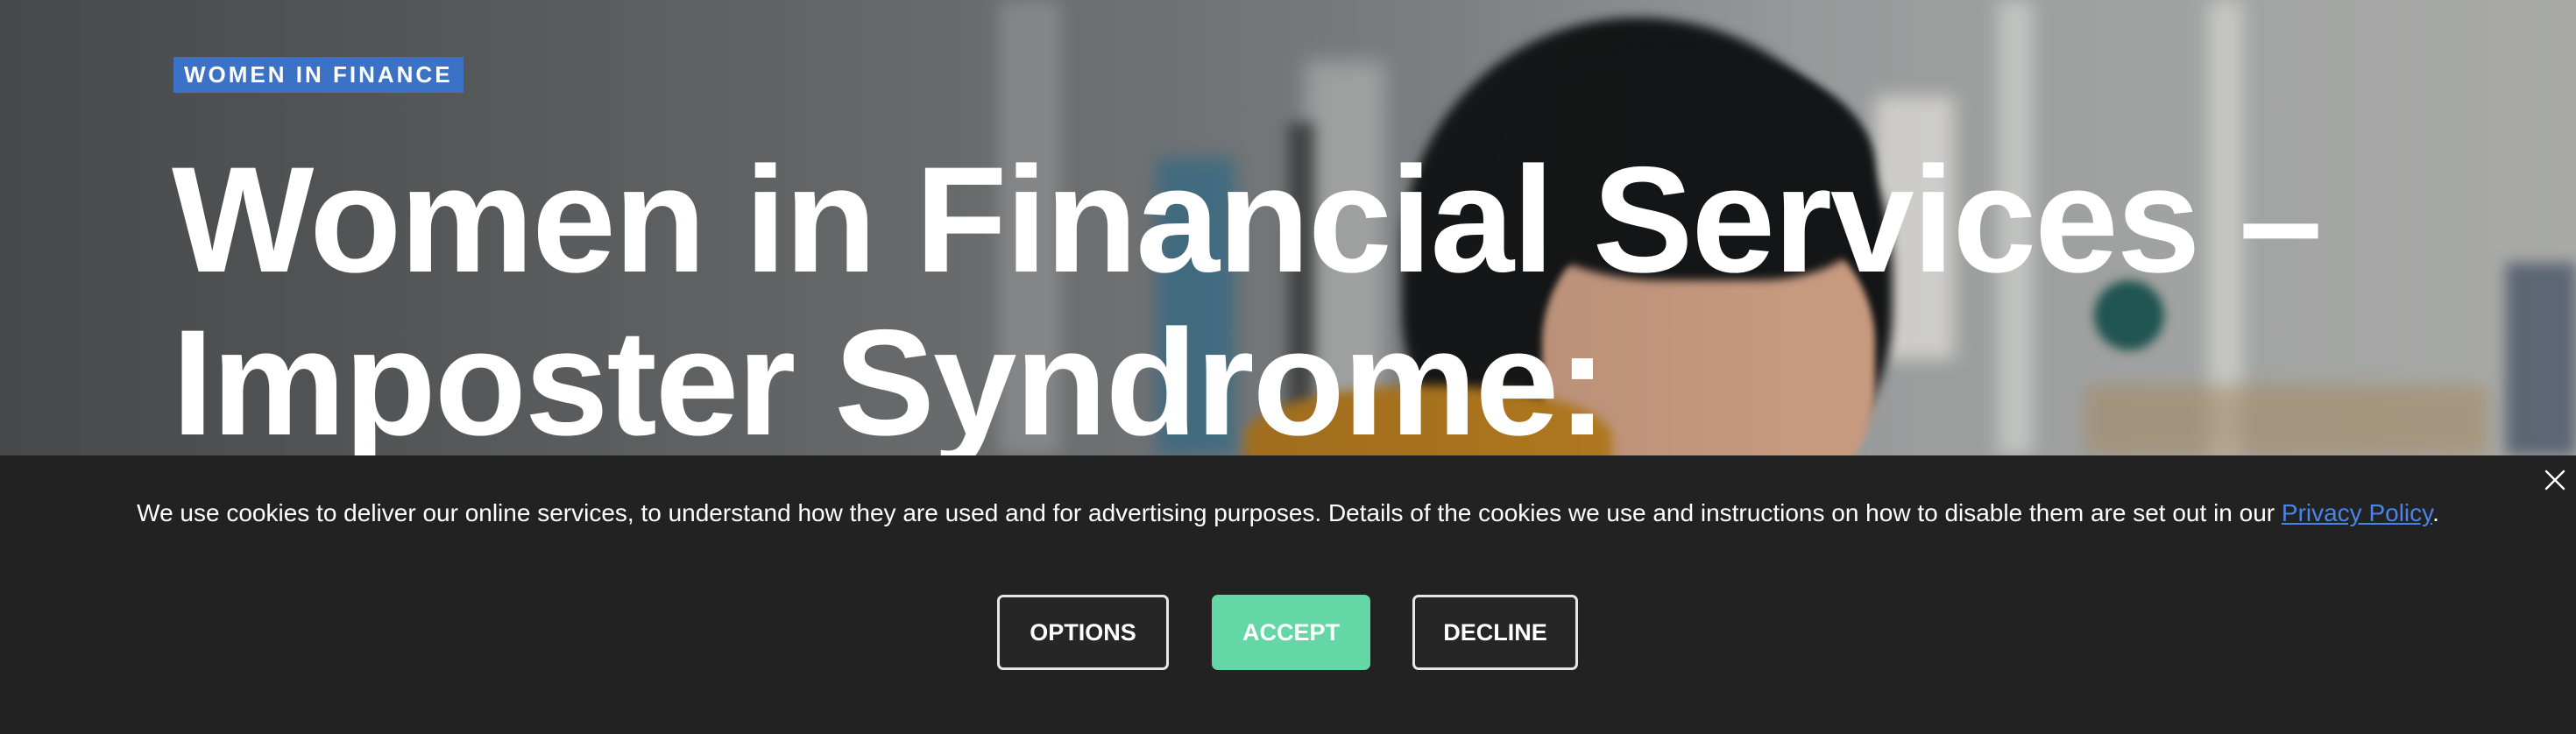  Describe the element at coordinates (2435, 512) in the screenshot. I see `cookie-message-end: .` at that location.